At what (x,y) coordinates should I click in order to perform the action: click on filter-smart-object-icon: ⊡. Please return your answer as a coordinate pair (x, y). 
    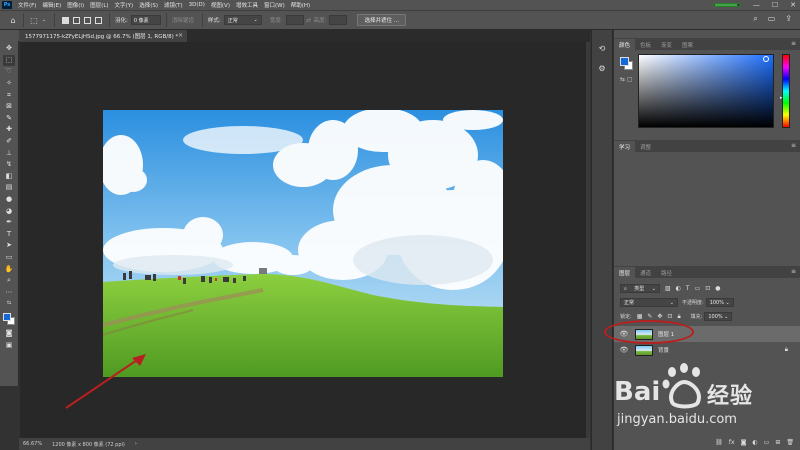
    Looking at the image, I should click on (707, 288).